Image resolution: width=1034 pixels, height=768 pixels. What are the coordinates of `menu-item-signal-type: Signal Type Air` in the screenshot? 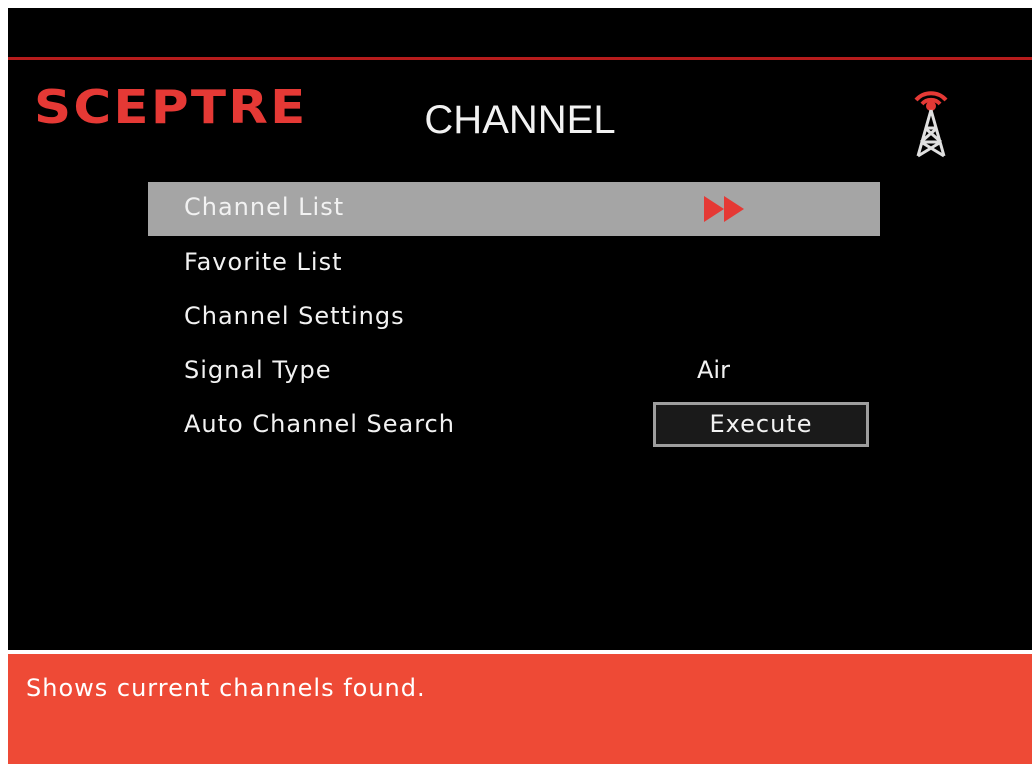 It's located at (514, 372).